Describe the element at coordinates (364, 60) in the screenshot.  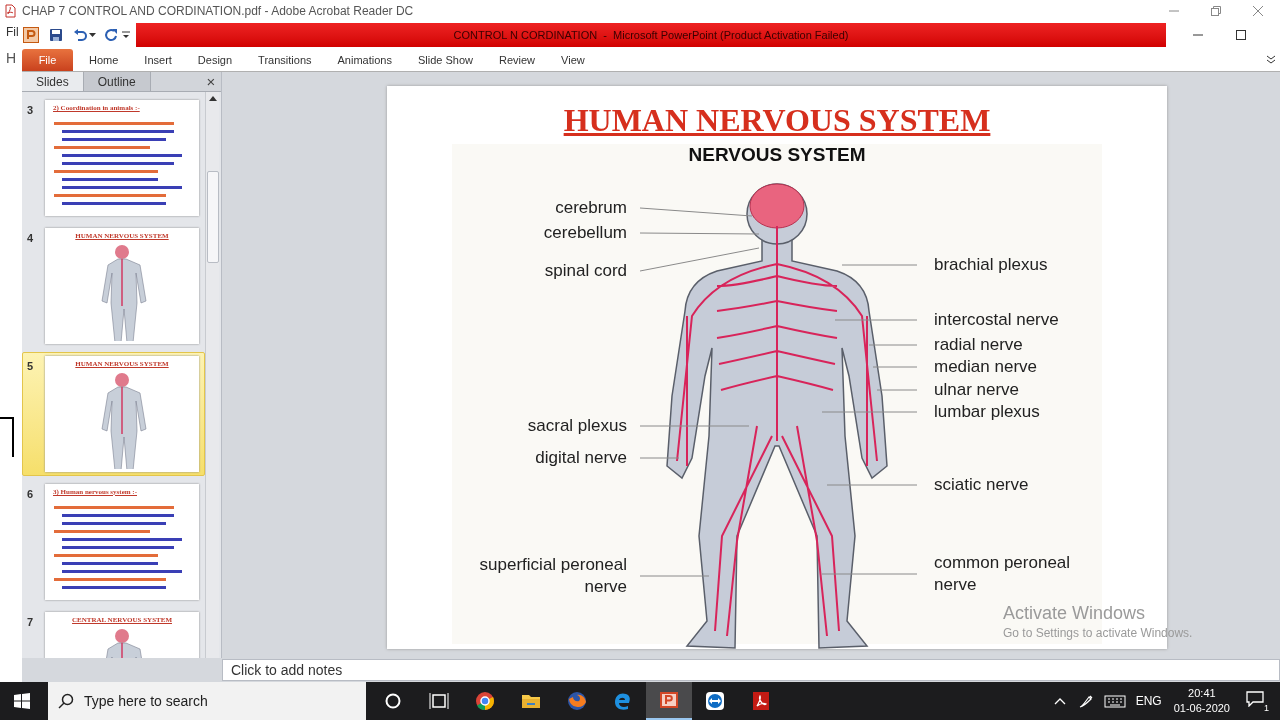
I see `ribbon-tab: Animations` at that location.